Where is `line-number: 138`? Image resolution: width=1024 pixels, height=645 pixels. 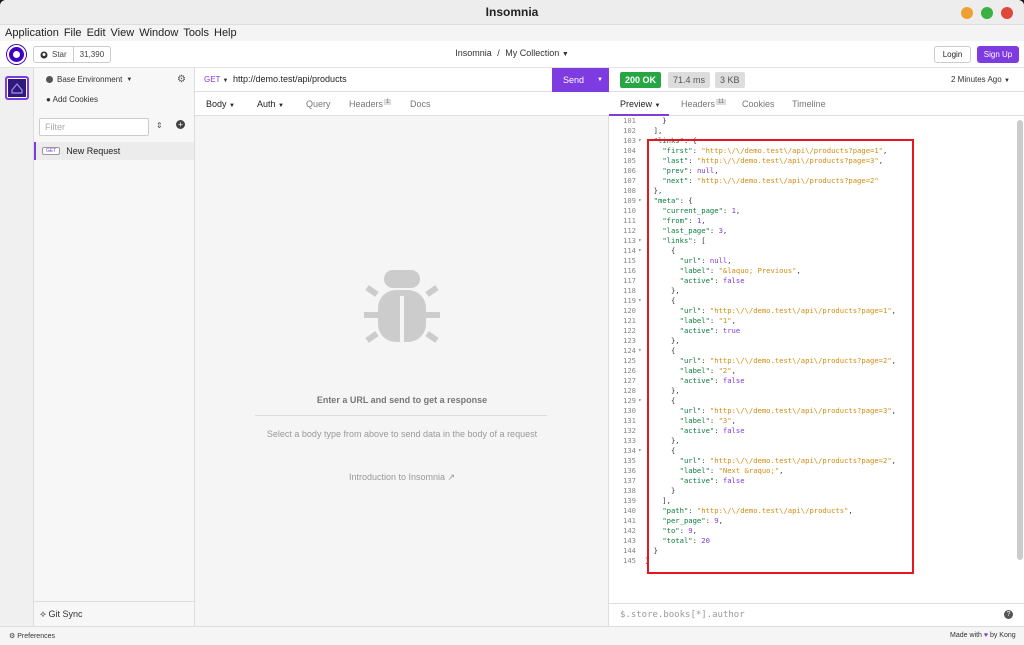 line-number: 138 is located at coordinates (629, 490).